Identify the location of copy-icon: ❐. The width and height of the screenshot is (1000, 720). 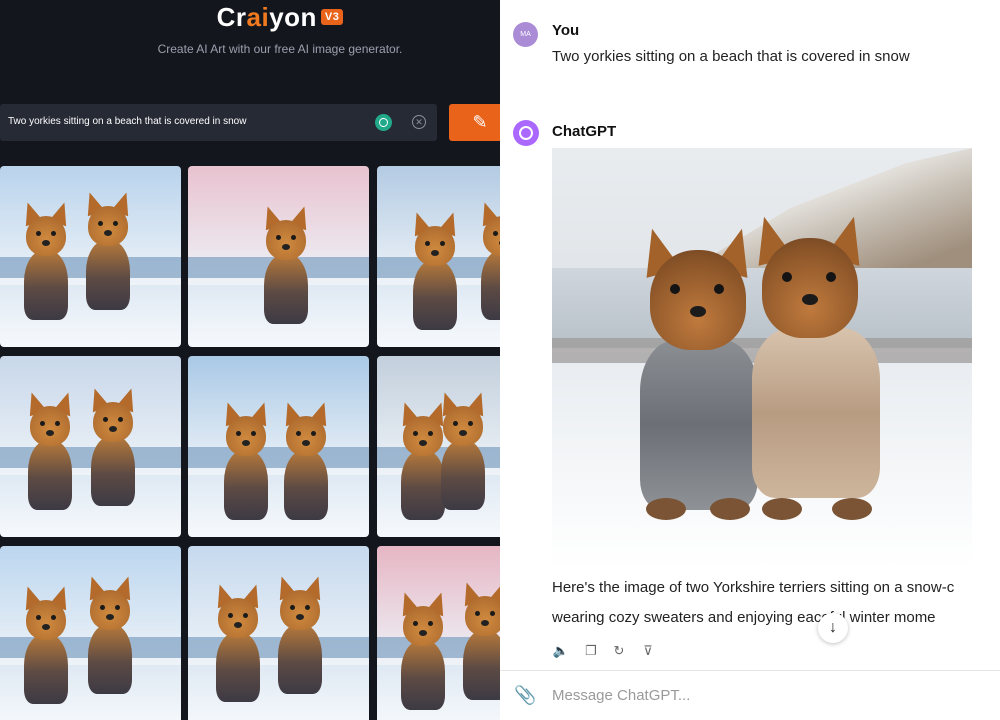
(591, 651).